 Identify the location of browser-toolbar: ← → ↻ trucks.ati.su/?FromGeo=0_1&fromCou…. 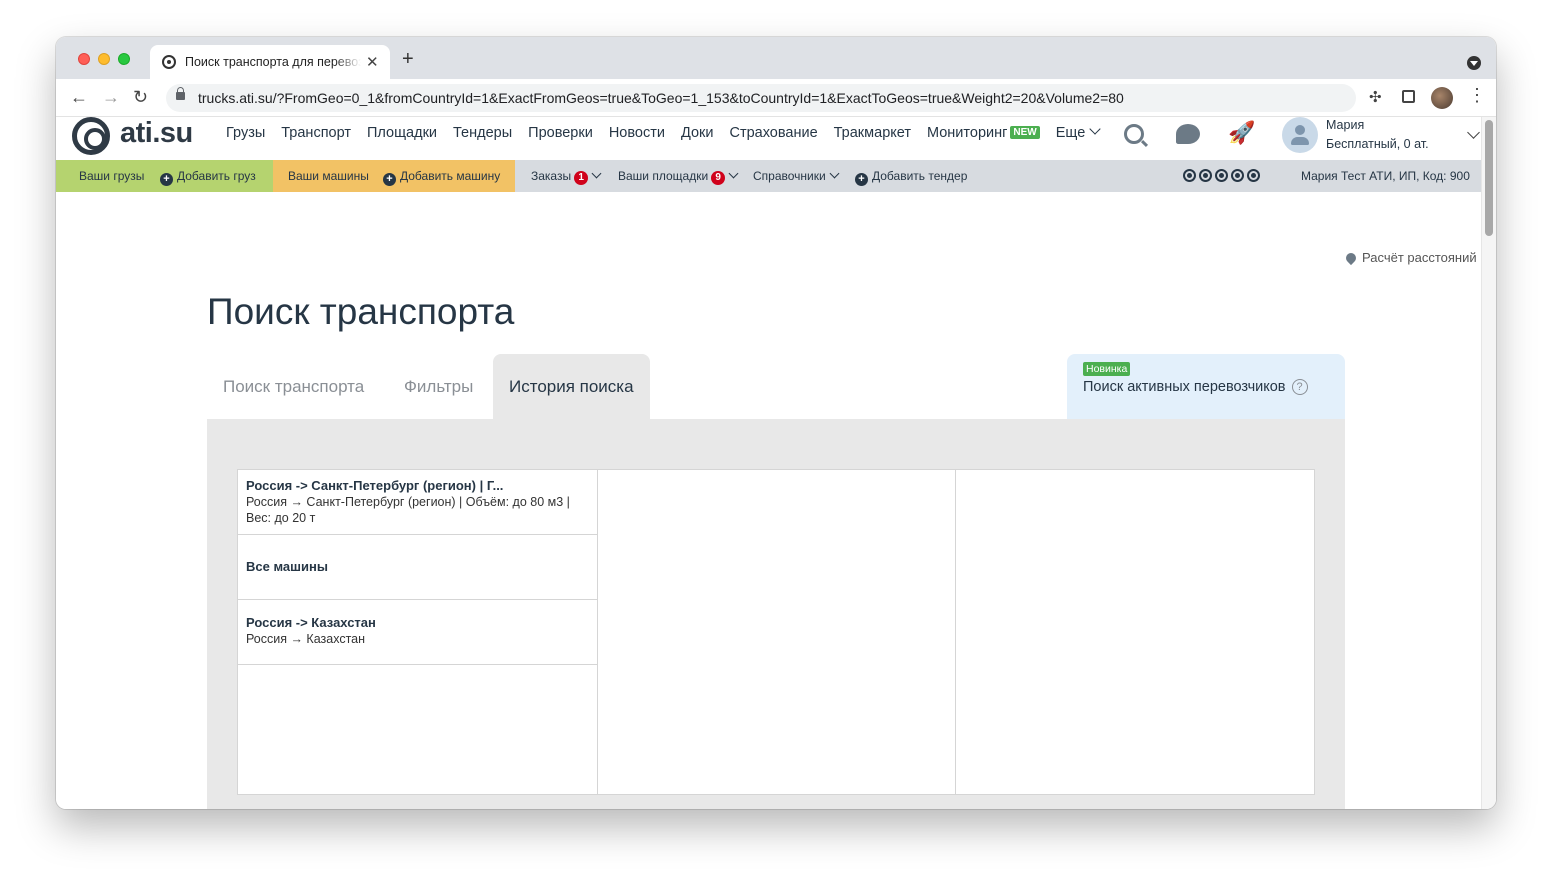
(776, 98).